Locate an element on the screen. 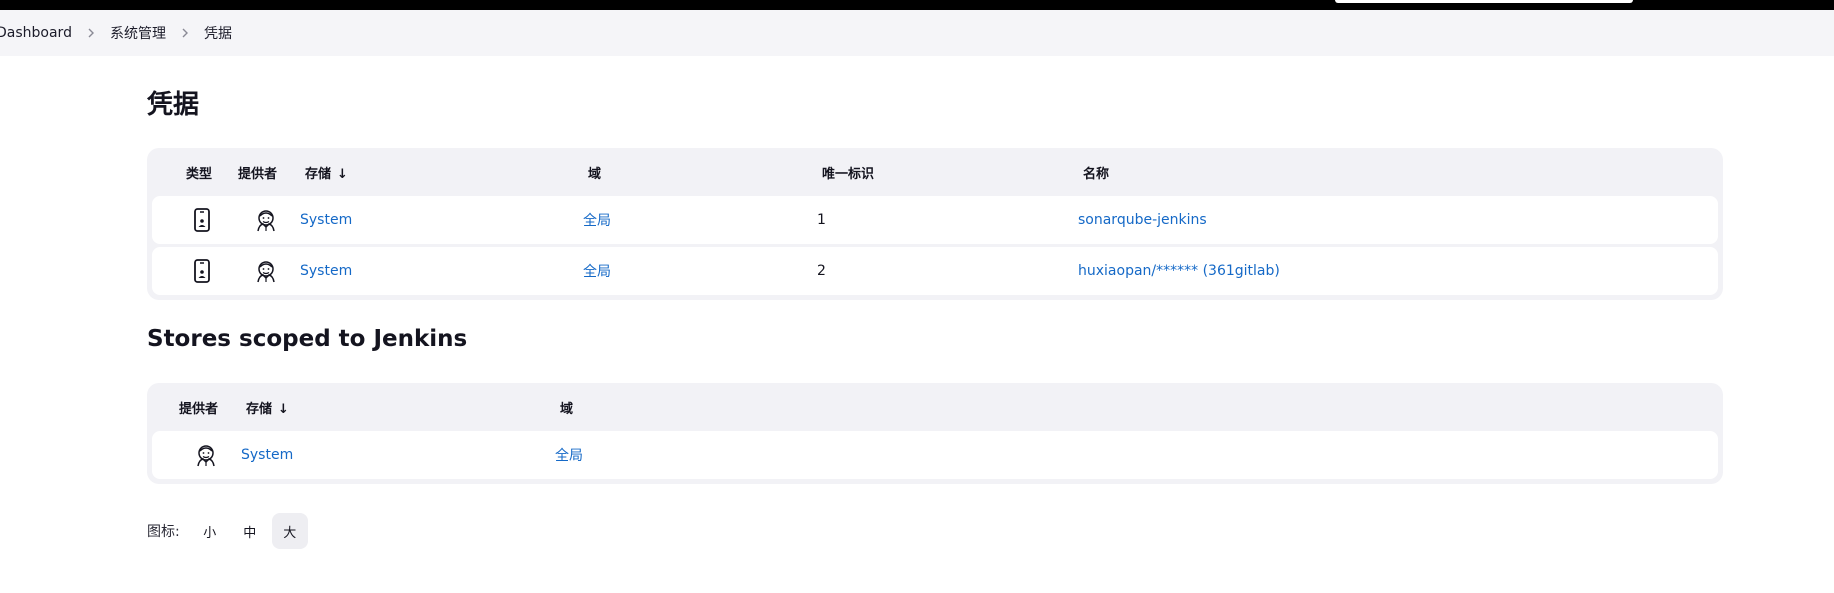 The height and width of the screenshot is (593, 1834). table-row: System 全局 1 sonarqube-jenkins is located at coordinates (935, 220).